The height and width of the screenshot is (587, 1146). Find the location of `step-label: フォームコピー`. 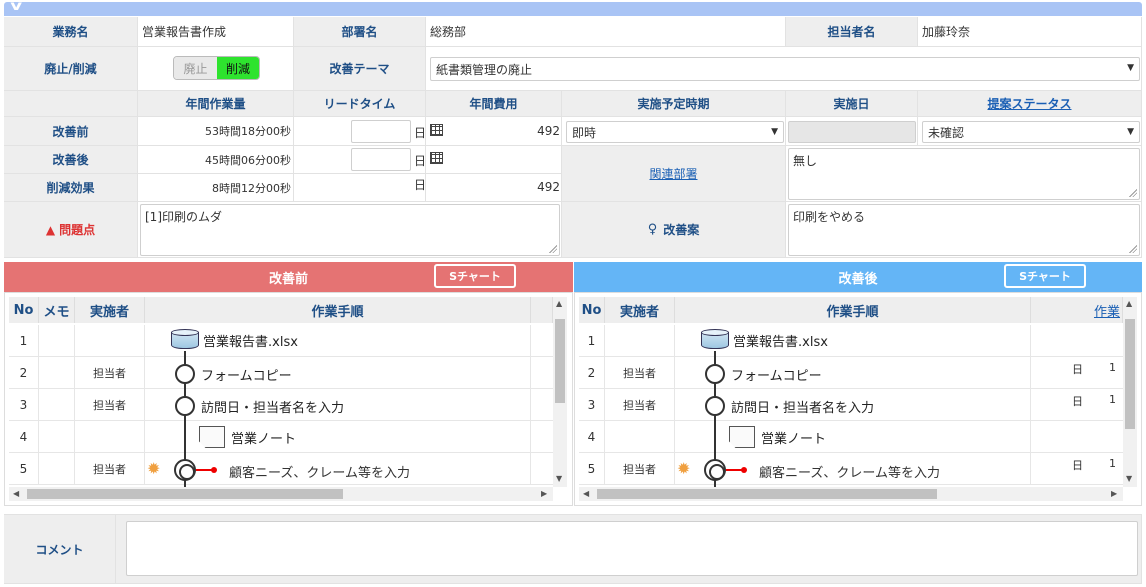

step-label: フォームコピー is located at coordinates (776, 376).